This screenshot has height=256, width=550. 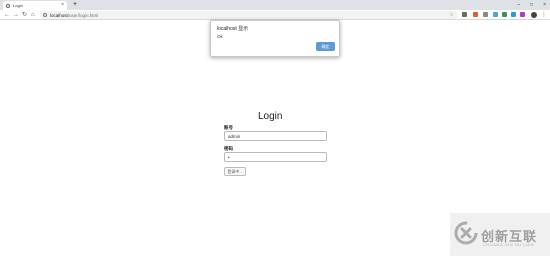 What do you see at coordinates (16, 15) in the screenshot?
I see `forward-arrow-icon: →` at bounding box center [16, 15].